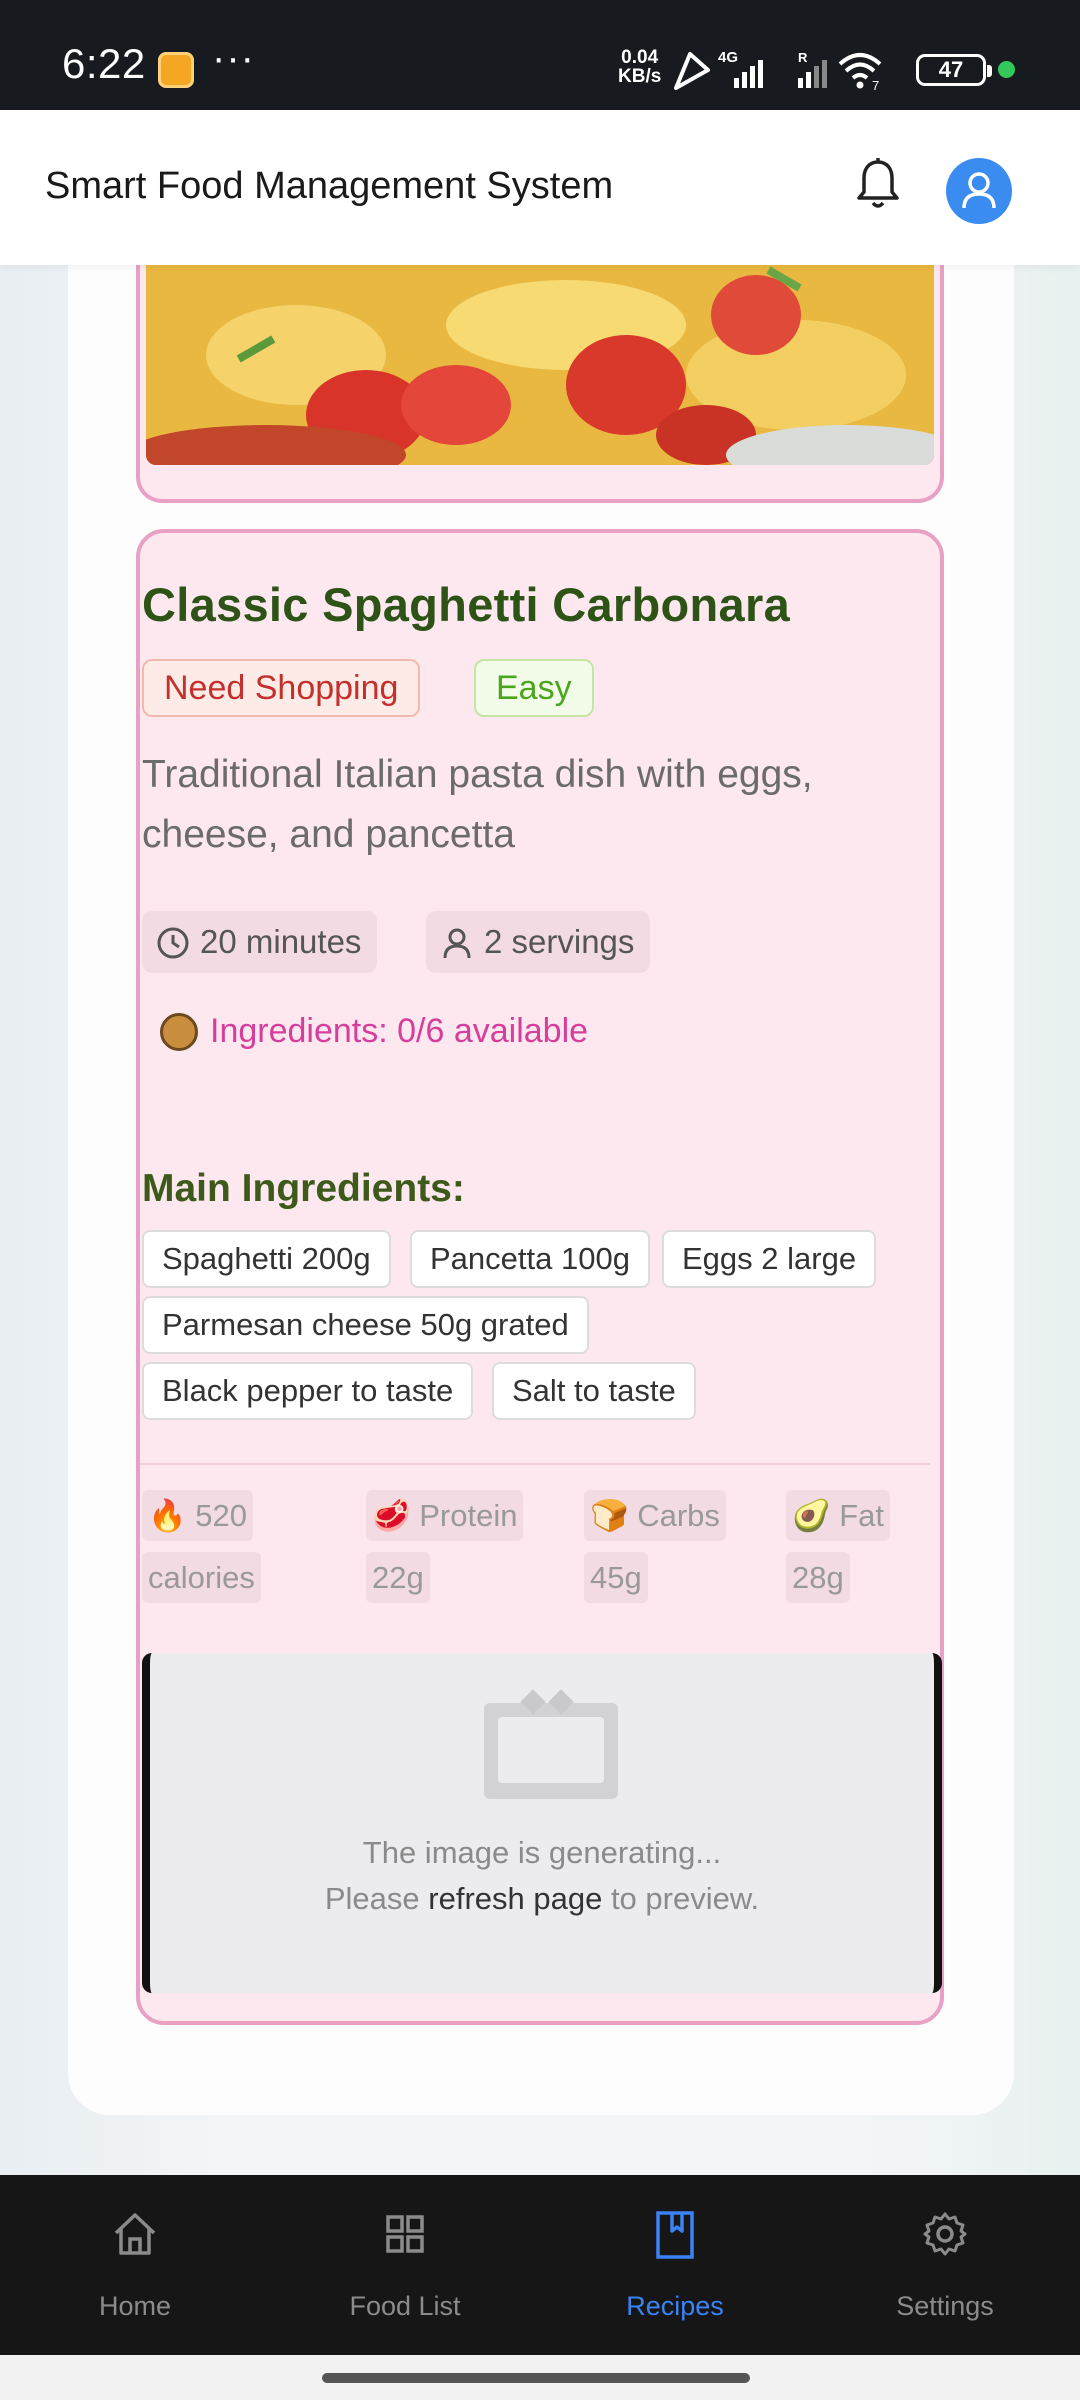 The image size is (1080, 2400). Describe the element at coordinates (104, 63) in the screenshot. I see `status-time: 6:22` at that location.